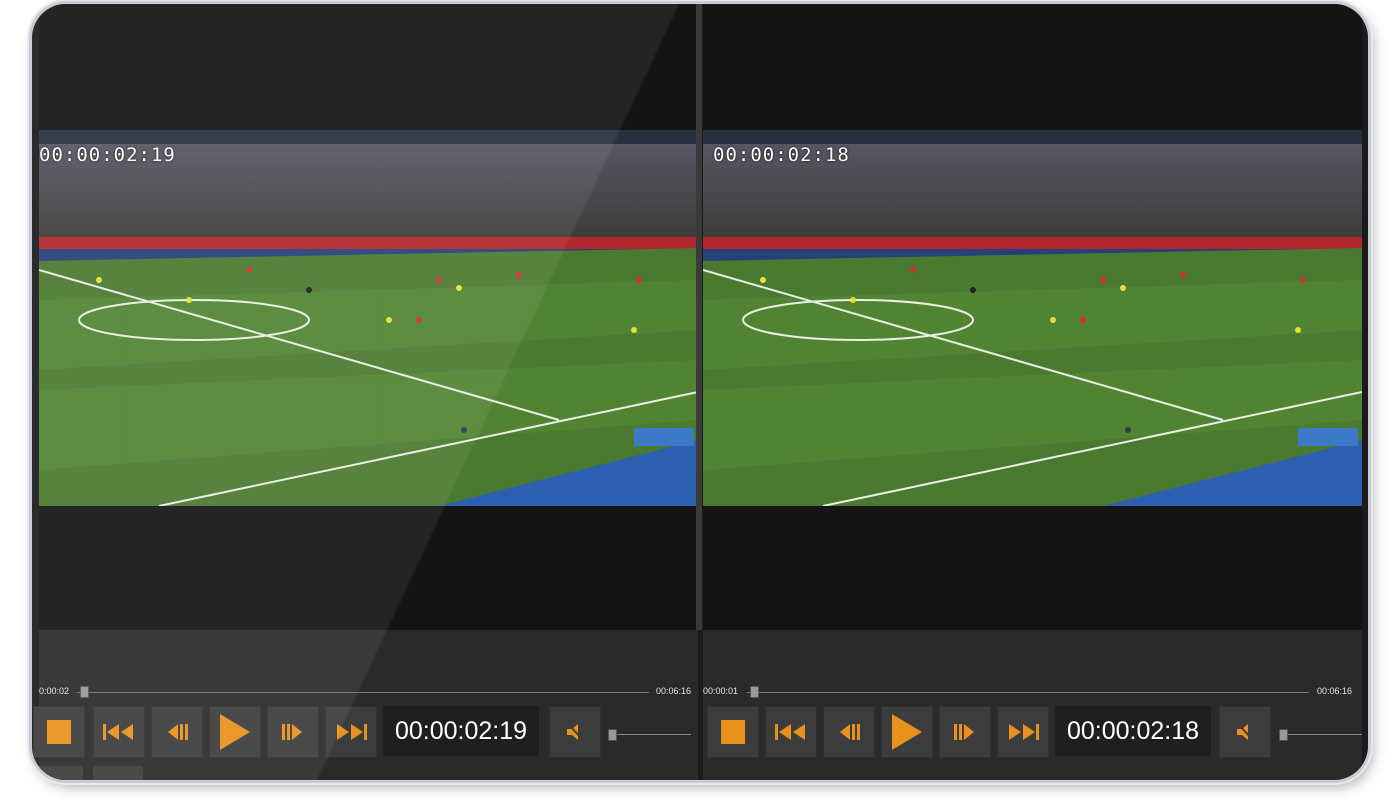  I want to click on timecode-display: 00:00:02:18, so click(1133, 731).